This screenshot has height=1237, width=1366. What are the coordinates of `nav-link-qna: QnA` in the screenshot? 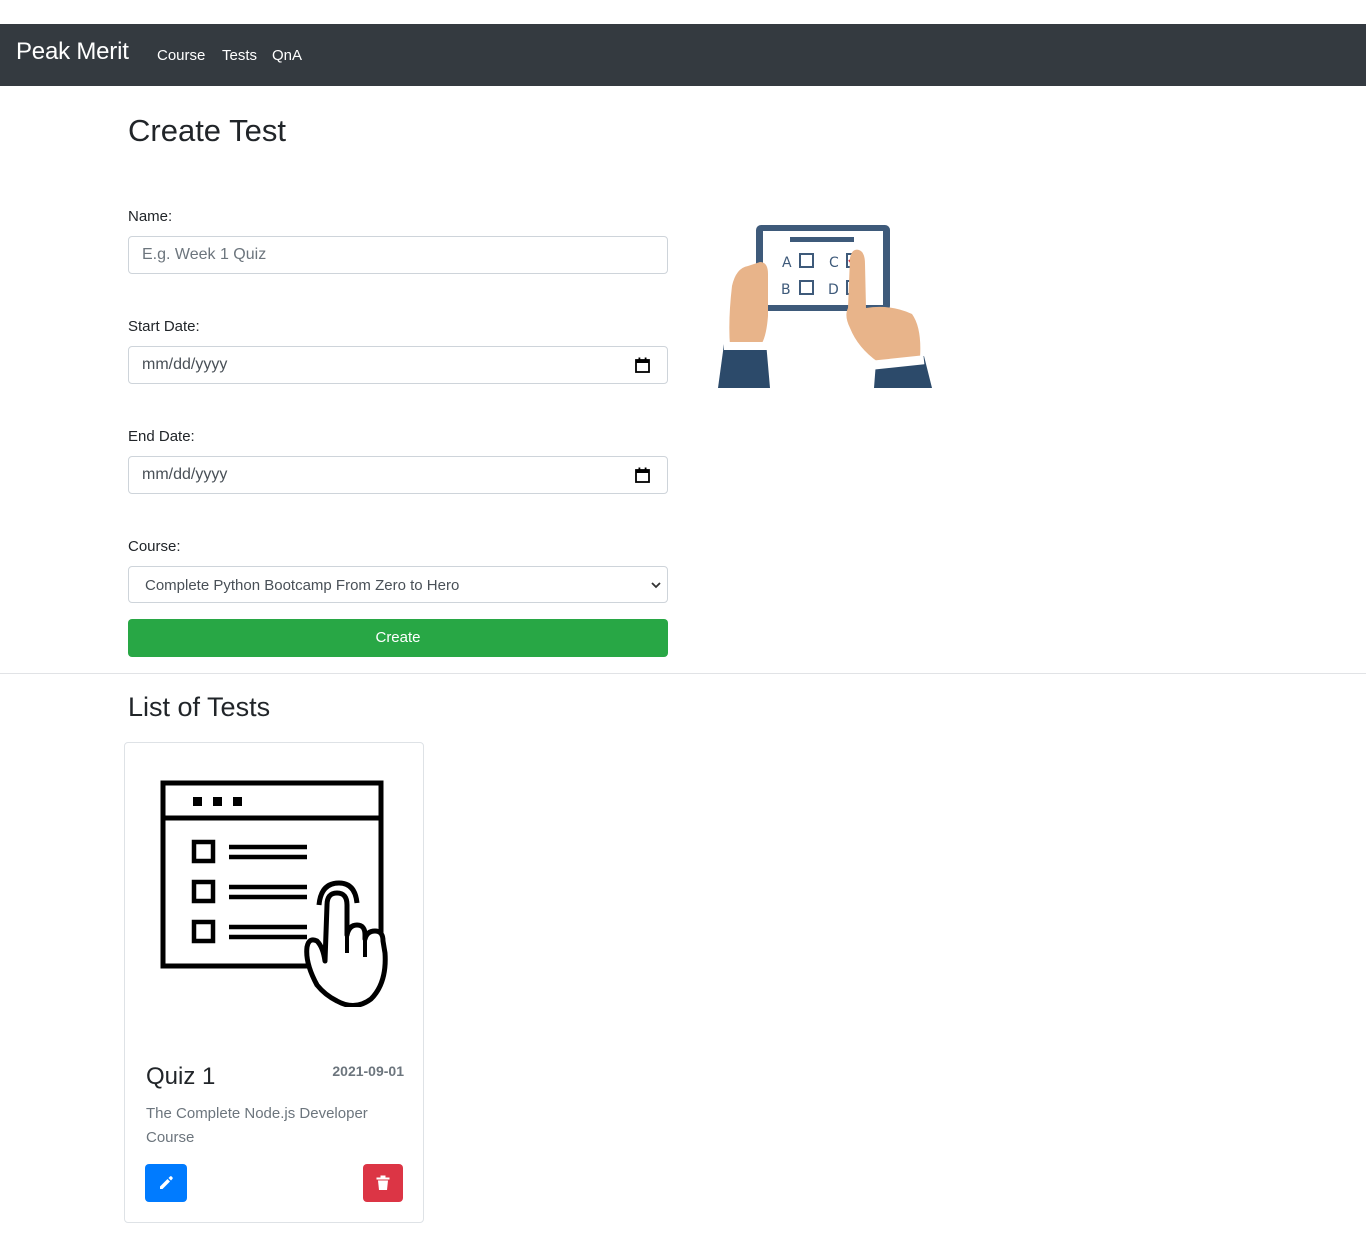 It's located at (287, 55).